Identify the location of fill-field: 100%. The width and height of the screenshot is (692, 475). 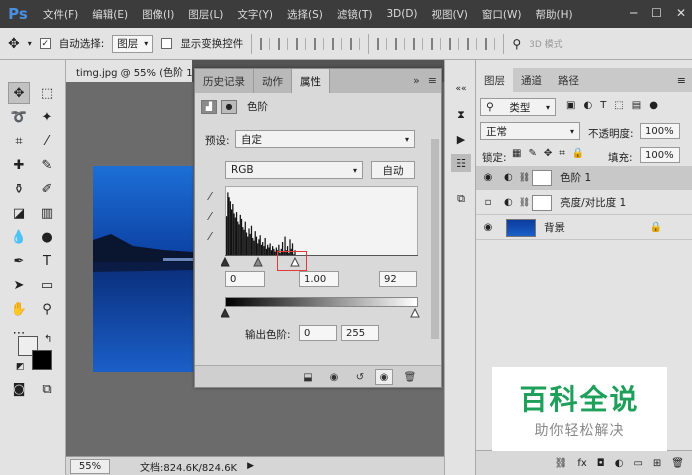
(660, 155).